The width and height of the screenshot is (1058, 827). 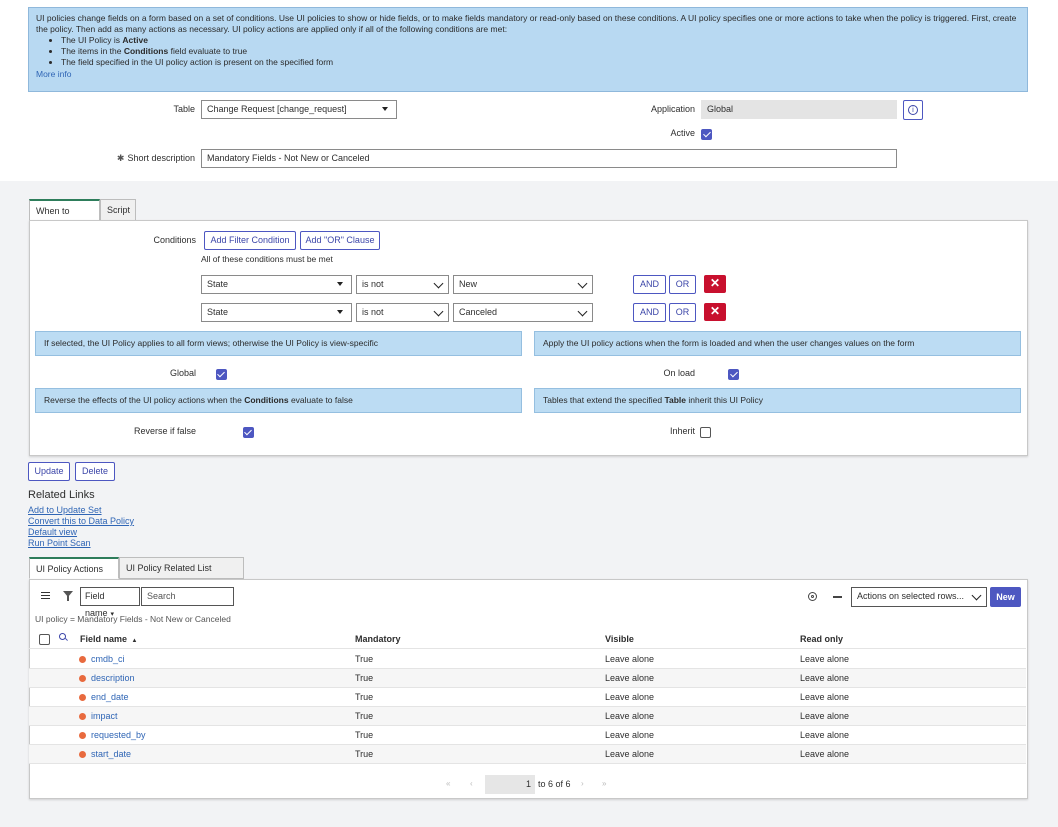 I want to click on add-filter-condition-button: Add Filter Condition, so click(x=250, y=240).